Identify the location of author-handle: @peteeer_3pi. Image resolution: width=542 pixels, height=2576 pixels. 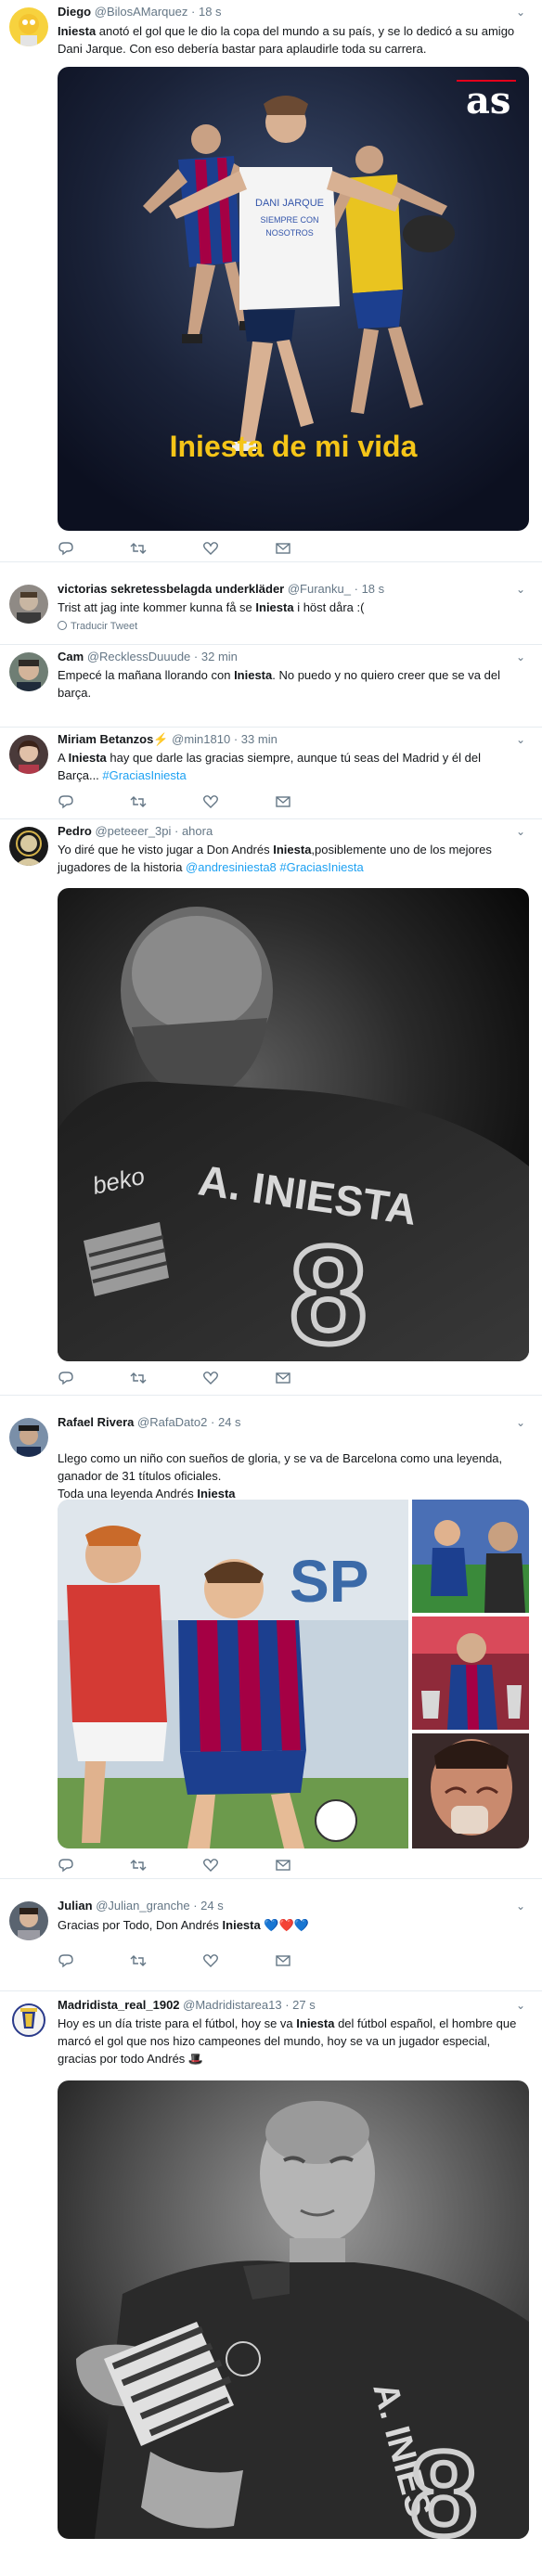
(133, 831).